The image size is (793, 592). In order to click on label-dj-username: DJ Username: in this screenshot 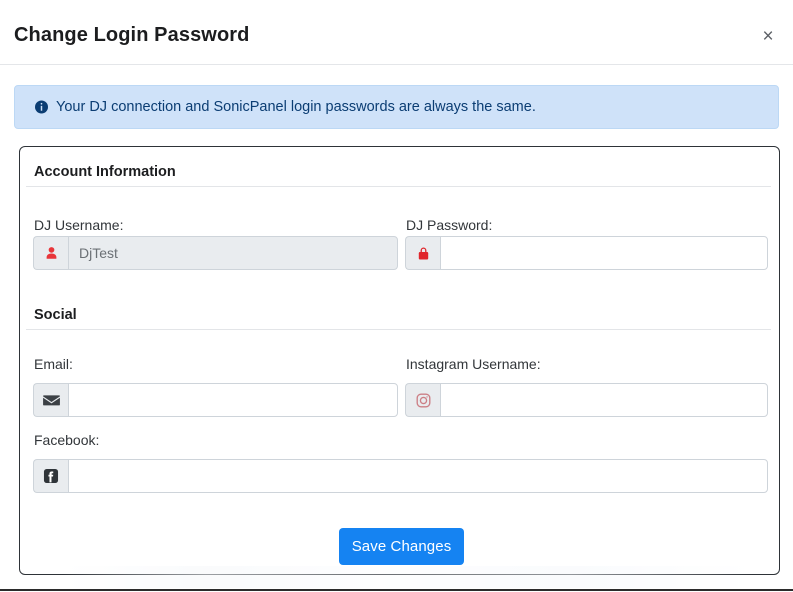, I will do `click(79, 225)`.